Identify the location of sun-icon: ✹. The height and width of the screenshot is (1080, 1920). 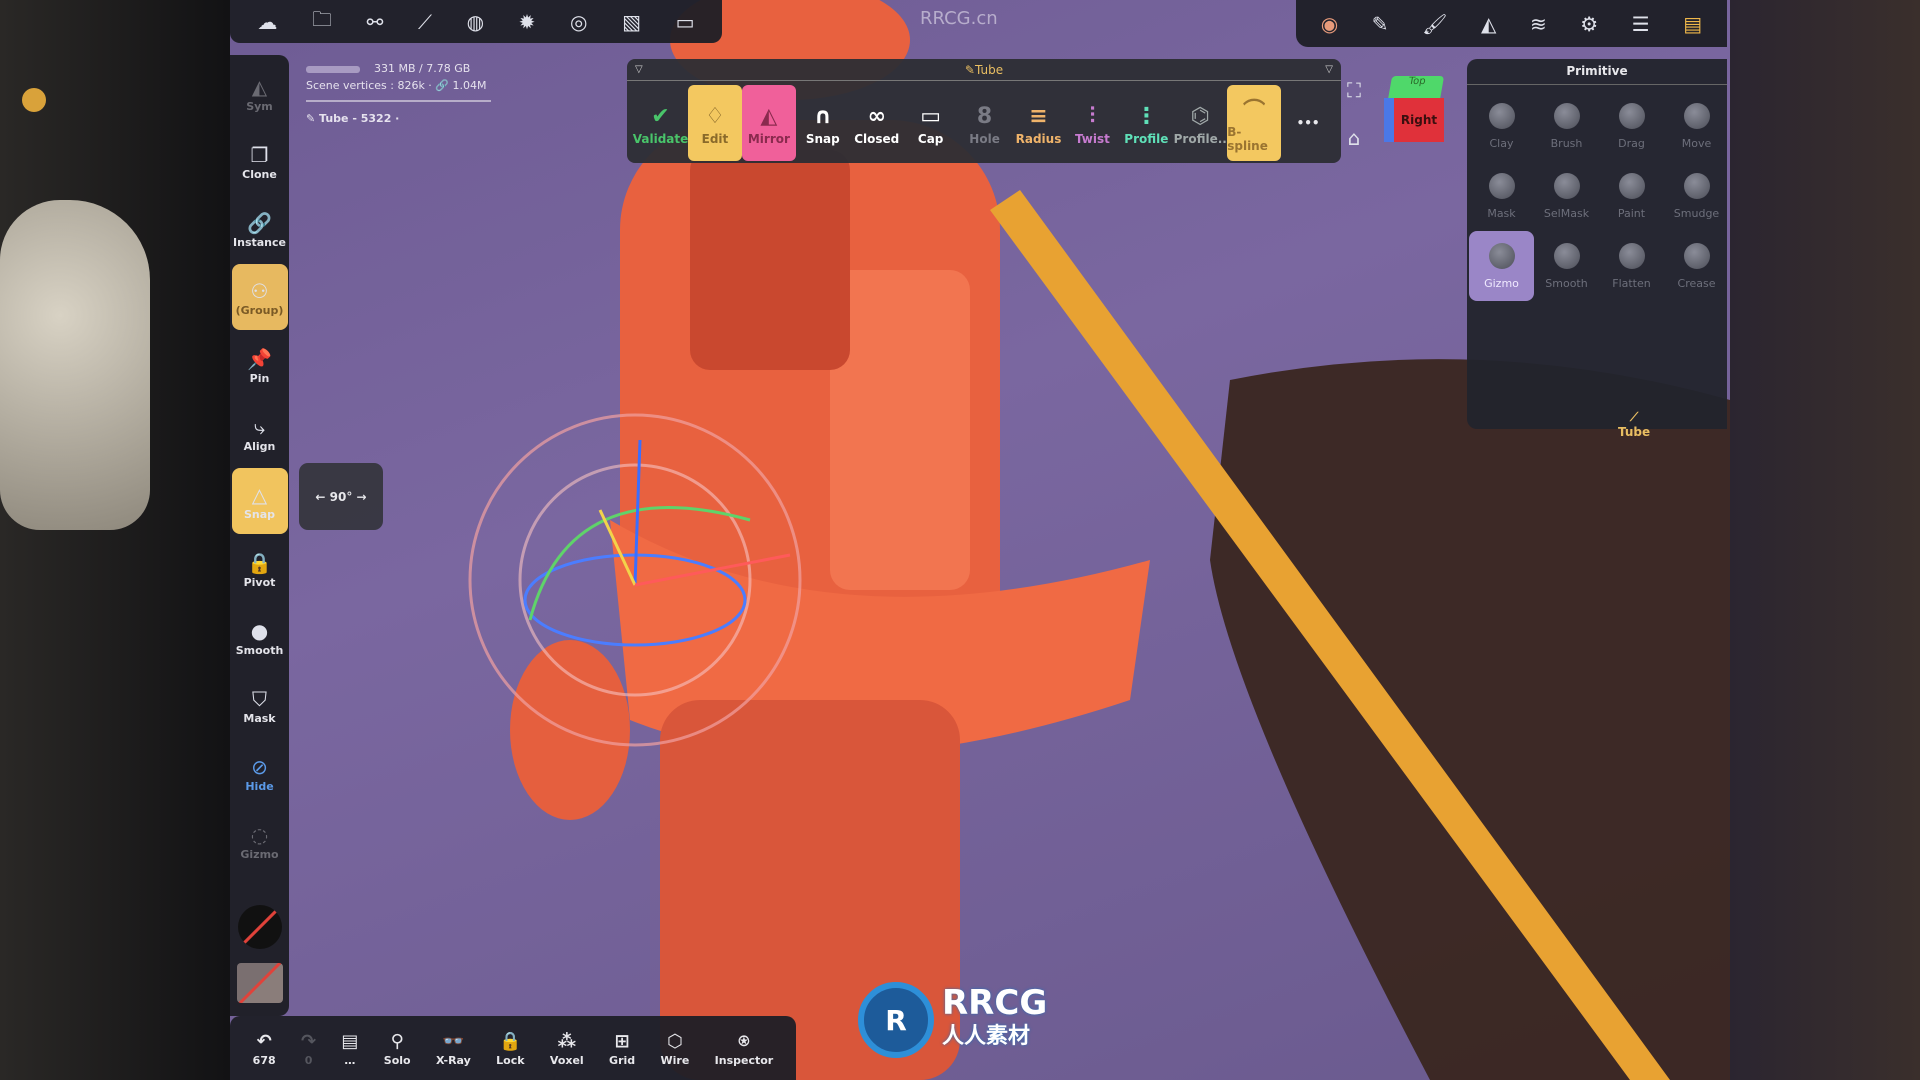
(527, 22).